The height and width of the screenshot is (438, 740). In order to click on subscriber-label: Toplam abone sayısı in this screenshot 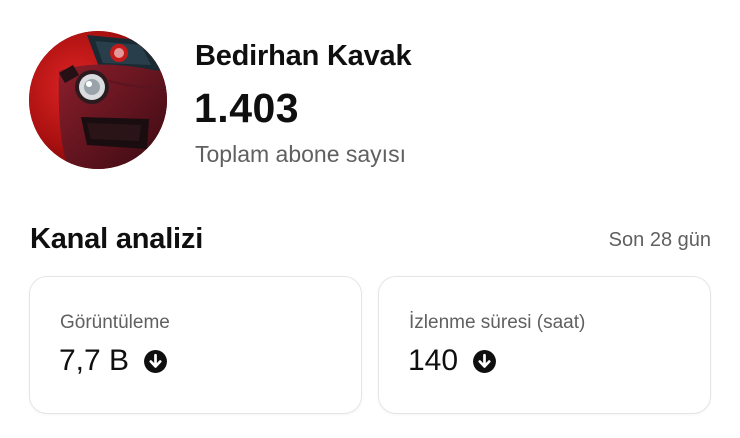, I will do `click(300, 154)`.